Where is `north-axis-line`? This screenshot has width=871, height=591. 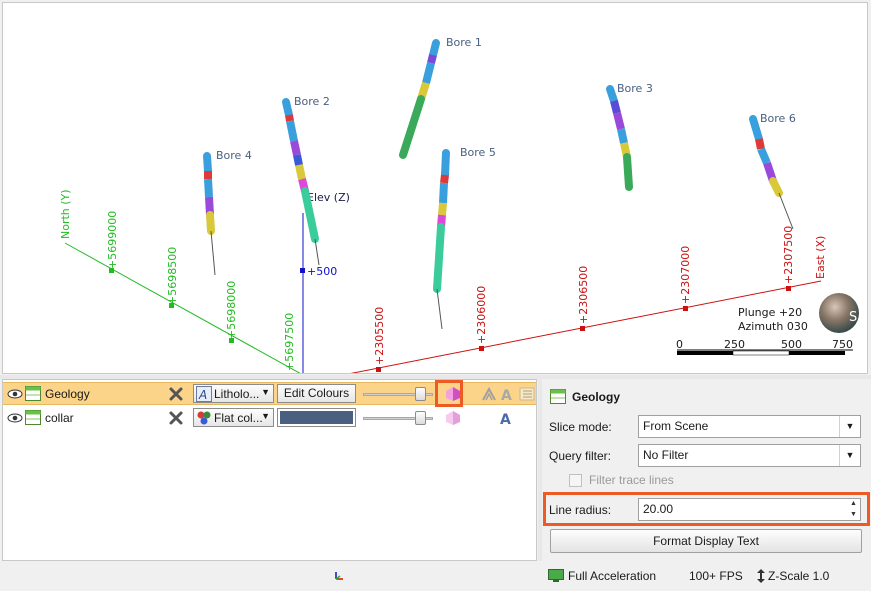 north-axis-line is located at coordinates (182, 307).